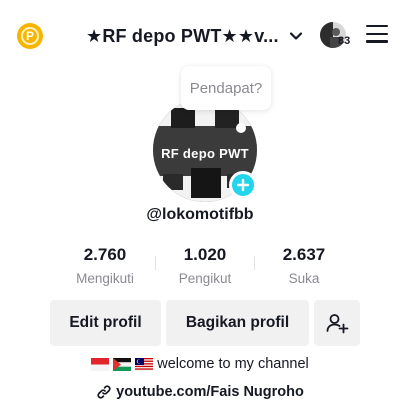 Image resolution: width=400 pixels, height=400 pixels. Describe the element at coordinates (105, 254) in the screenshot. I see `stat-following-value: 2.760` at that location.